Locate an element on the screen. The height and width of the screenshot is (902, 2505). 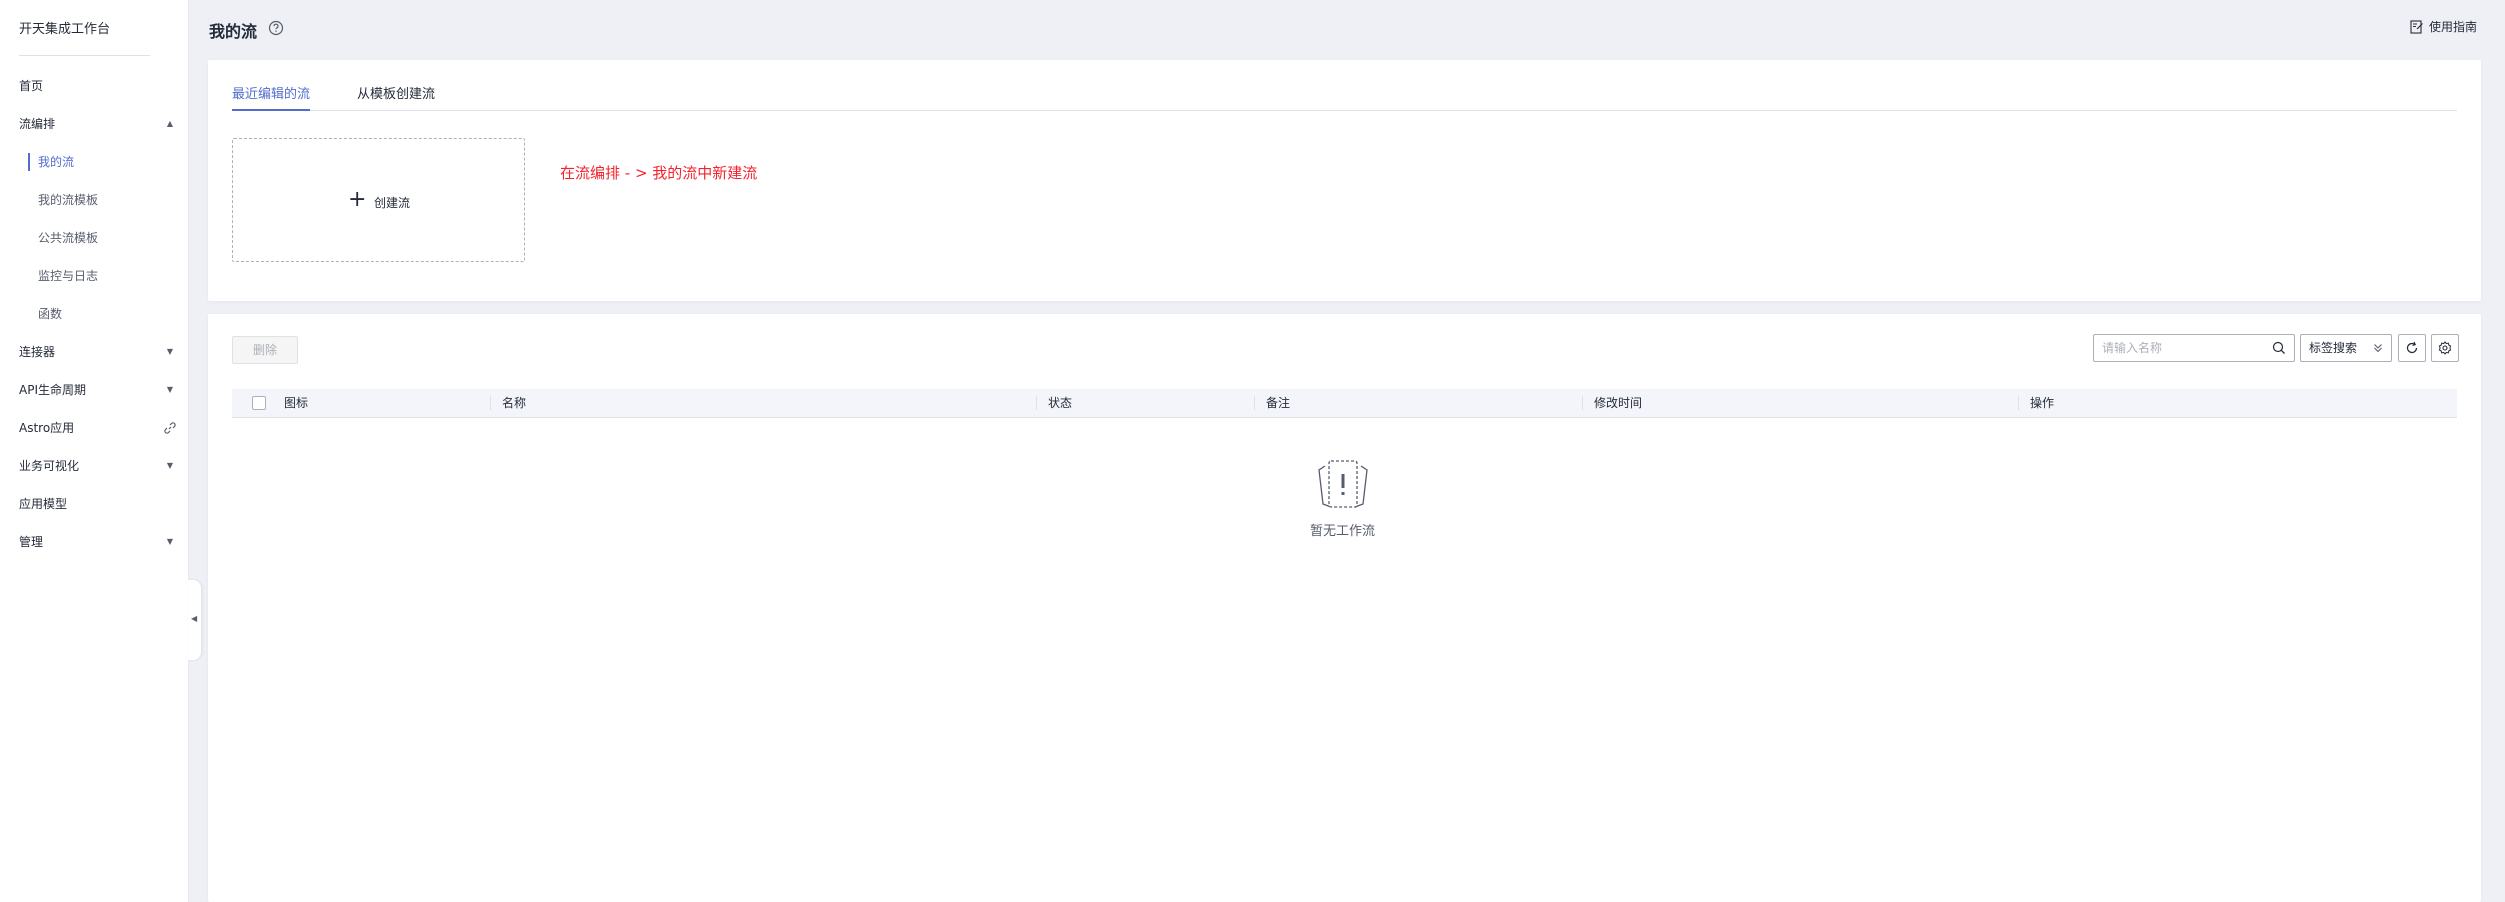
sidebar-item-label: 我的流模板 is located at coordinates (68, 200).